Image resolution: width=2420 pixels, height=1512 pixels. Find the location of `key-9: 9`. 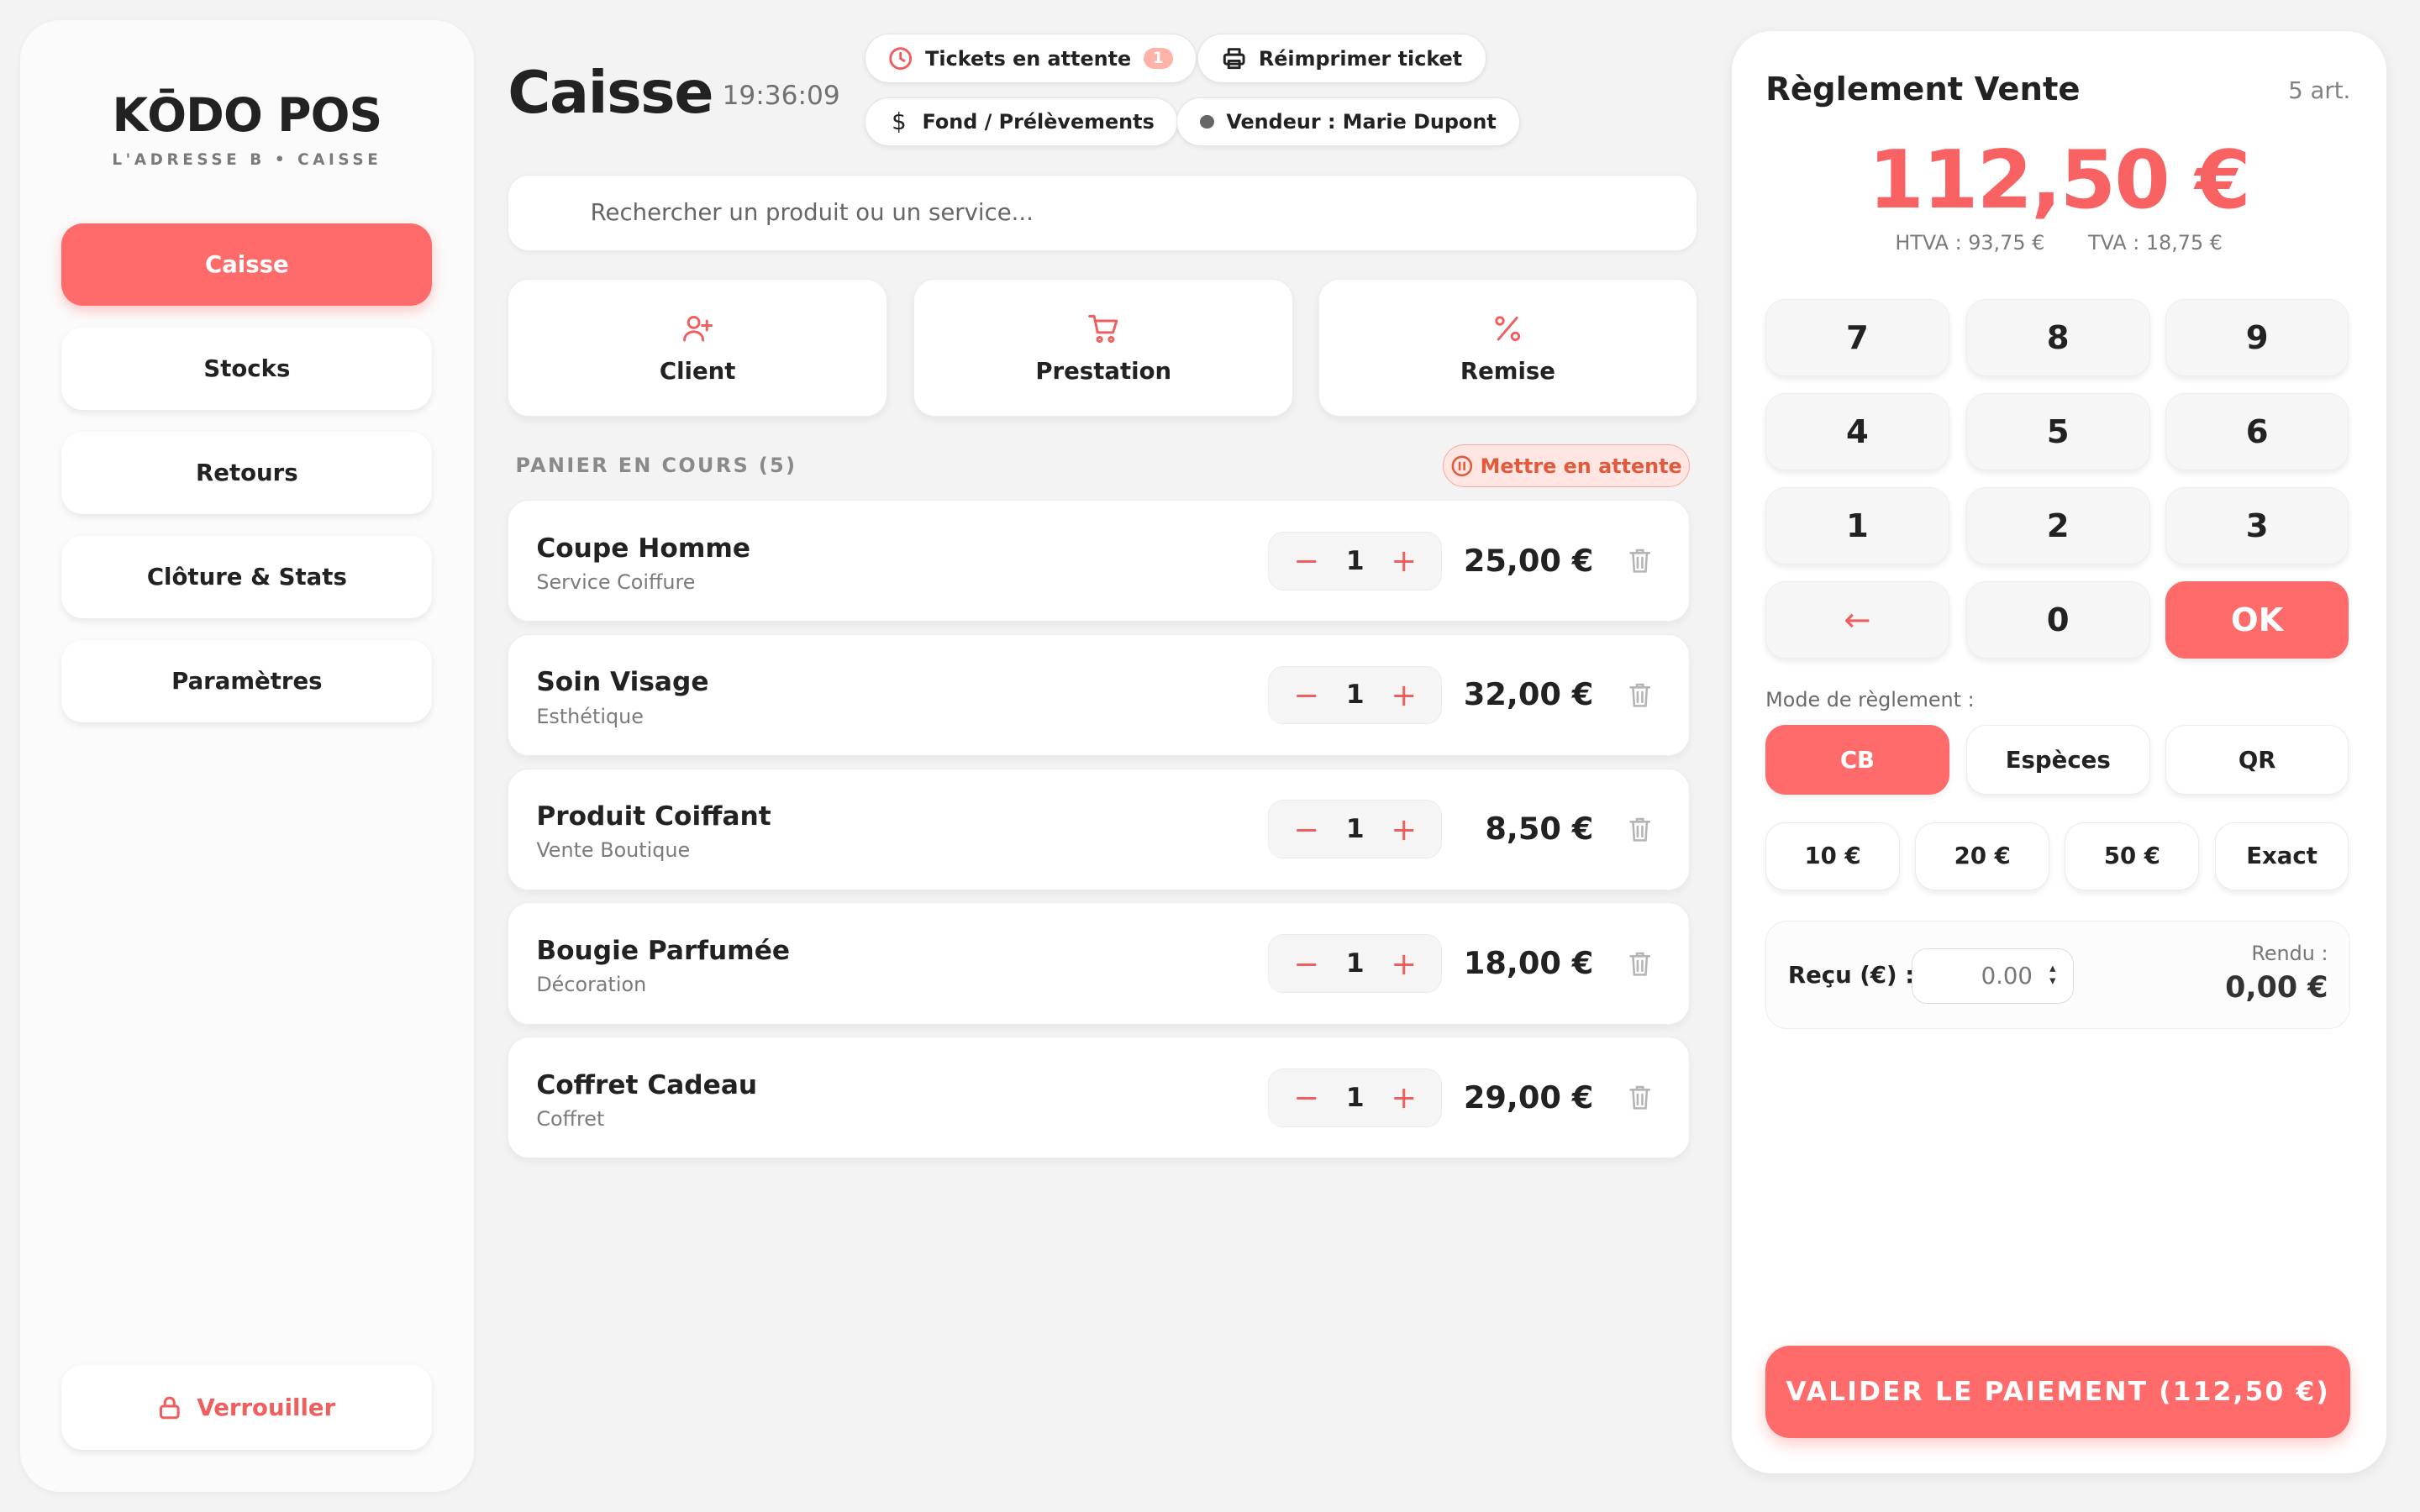

key-9: 9 is located at coordinates (2257, 338).